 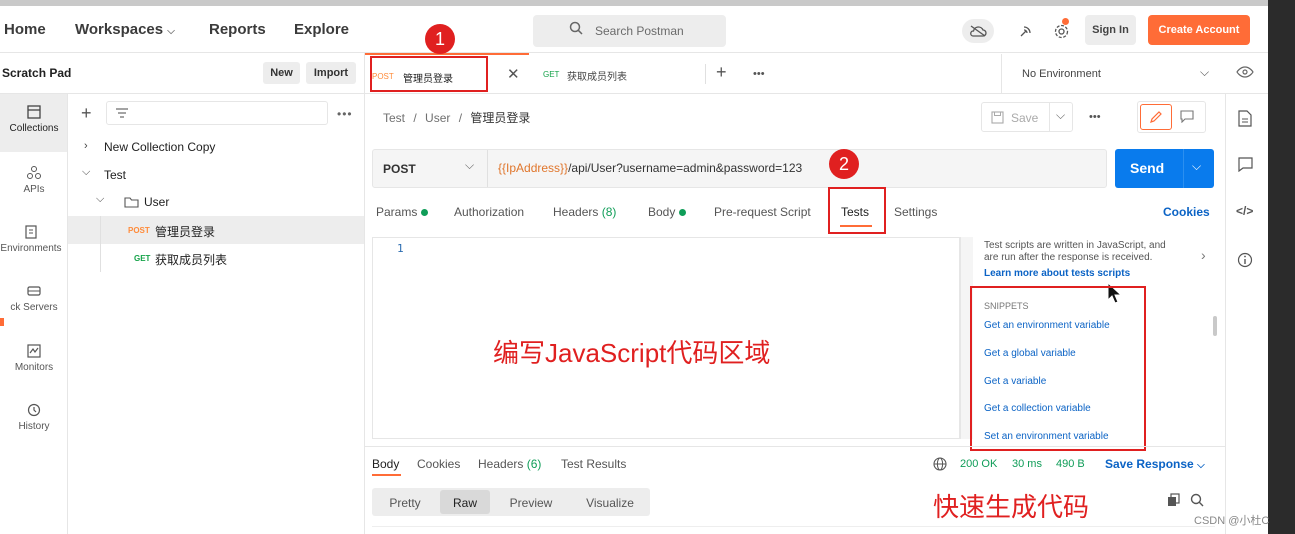 I want to click on filter-input, so click(x=217, y=113).